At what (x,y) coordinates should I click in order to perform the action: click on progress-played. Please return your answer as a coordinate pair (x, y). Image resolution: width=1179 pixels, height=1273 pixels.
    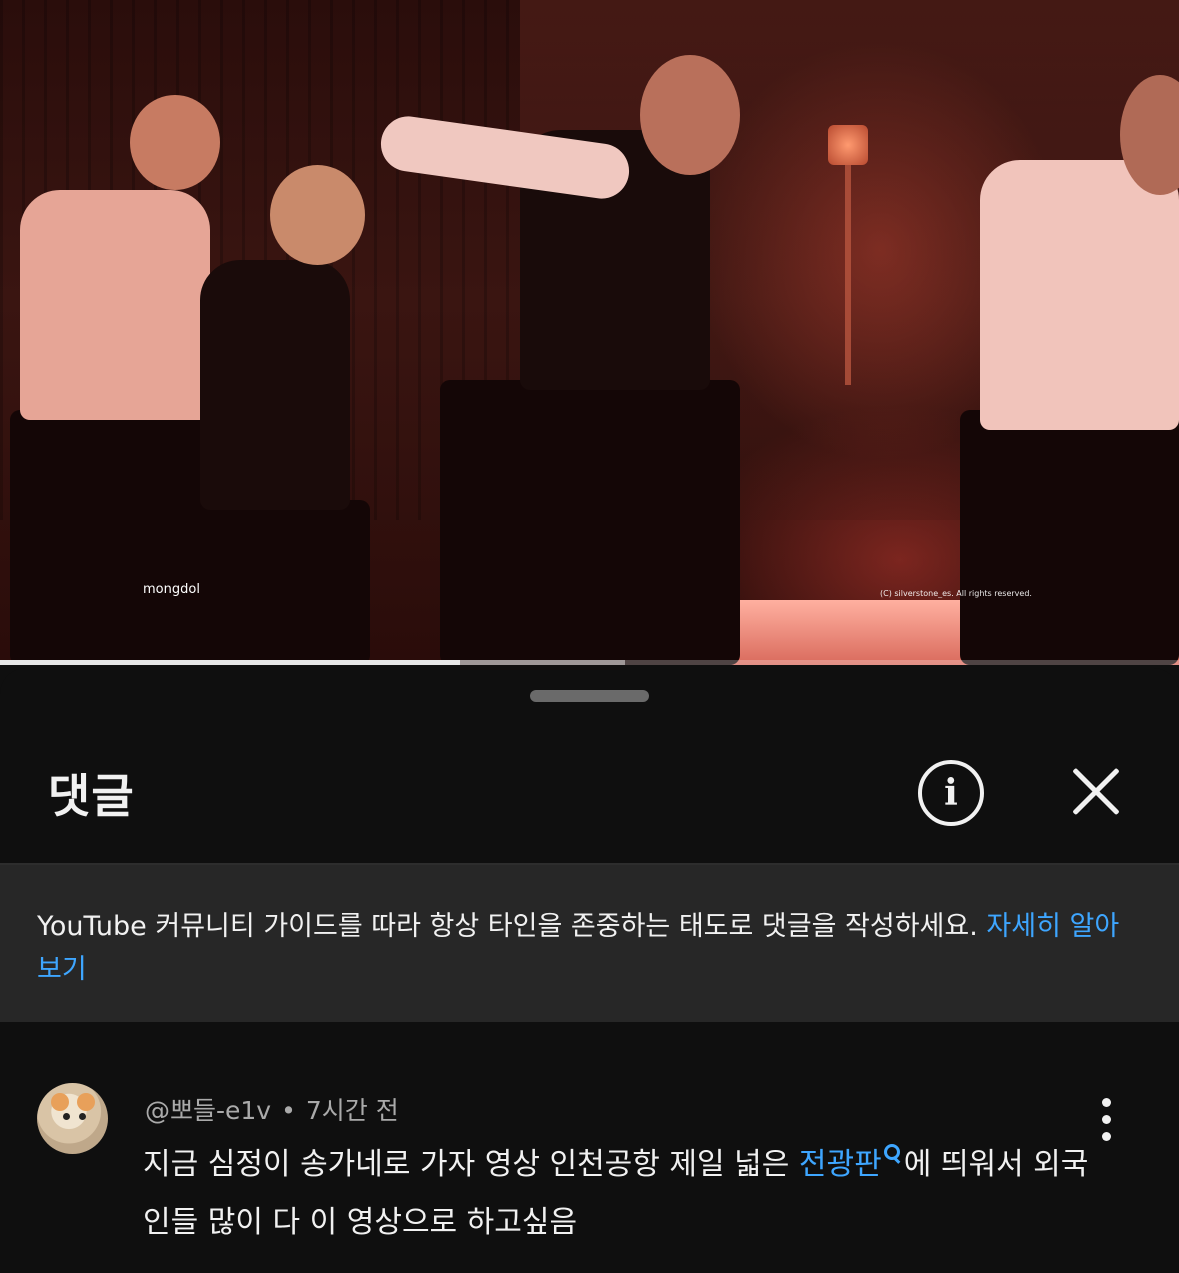
    Looking at the image, I should click on (230, 662).